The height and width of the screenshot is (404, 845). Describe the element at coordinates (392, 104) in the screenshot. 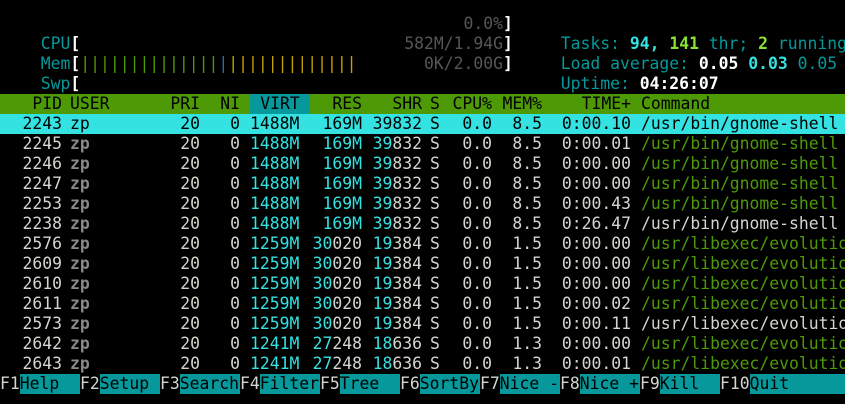

I see `header-col-shr: SHR` at that location.